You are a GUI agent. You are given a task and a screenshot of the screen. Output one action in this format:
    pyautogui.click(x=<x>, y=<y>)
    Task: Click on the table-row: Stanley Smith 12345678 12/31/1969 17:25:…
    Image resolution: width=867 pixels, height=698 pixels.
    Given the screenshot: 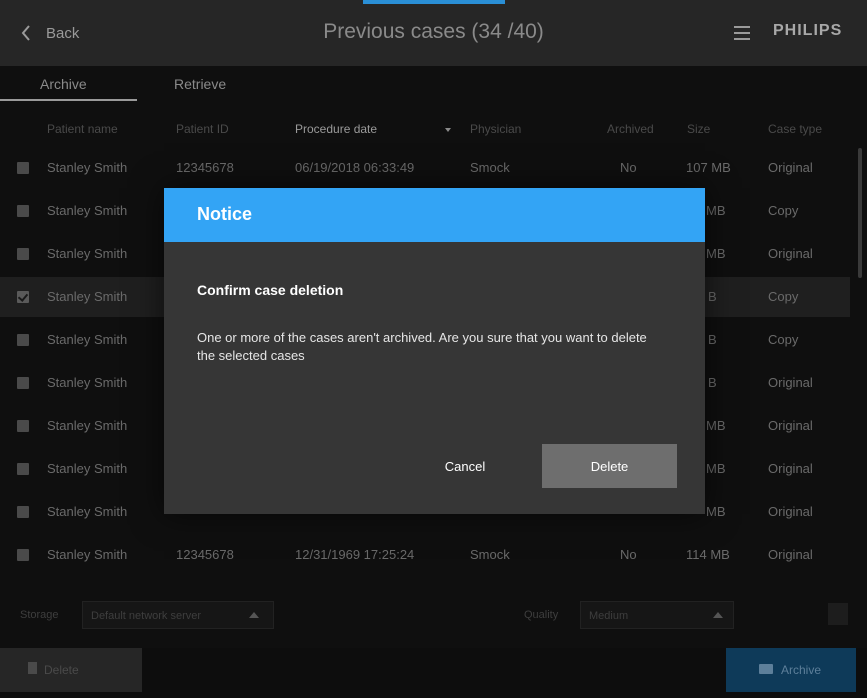 What is the action you would take?
    pyautogui.click(x=425, y=555)
    